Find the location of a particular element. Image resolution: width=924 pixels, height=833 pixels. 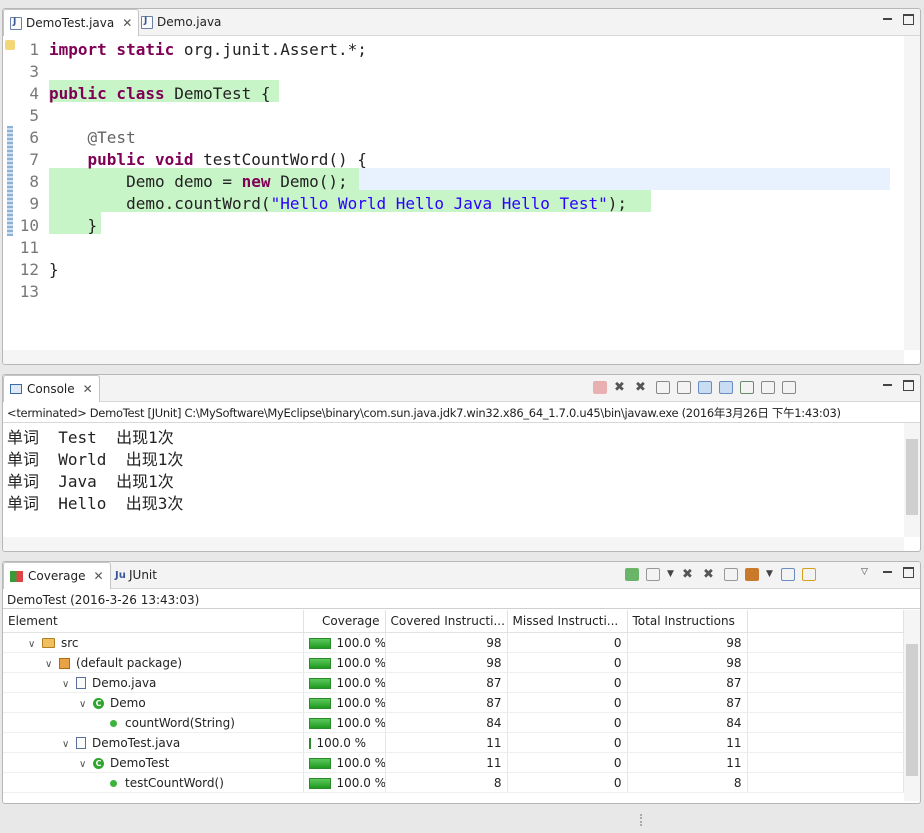

dump-execution-data-icon is located at coordinates (653, 574).